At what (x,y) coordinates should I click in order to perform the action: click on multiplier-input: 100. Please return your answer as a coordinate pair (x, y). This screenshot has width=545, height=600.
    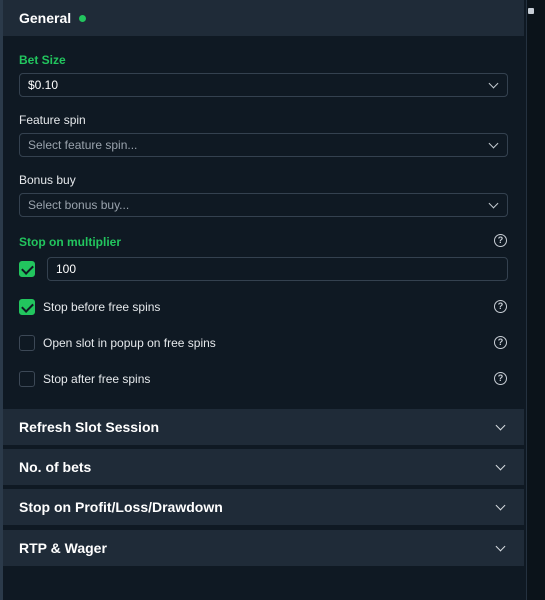
    Looking at the image, I should click on (277, 269).